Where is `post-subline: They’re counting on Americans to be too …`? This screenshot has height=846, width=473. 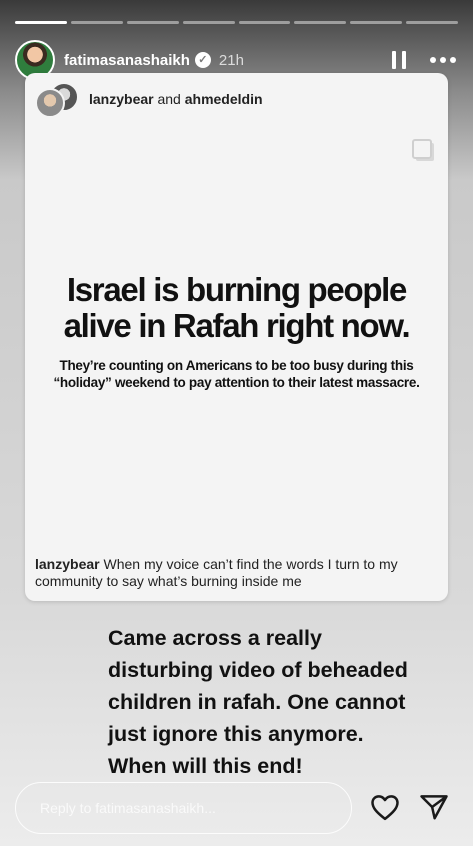 post-subline: They’re counting on Americans to be too … is located at coordinates (236, 374).